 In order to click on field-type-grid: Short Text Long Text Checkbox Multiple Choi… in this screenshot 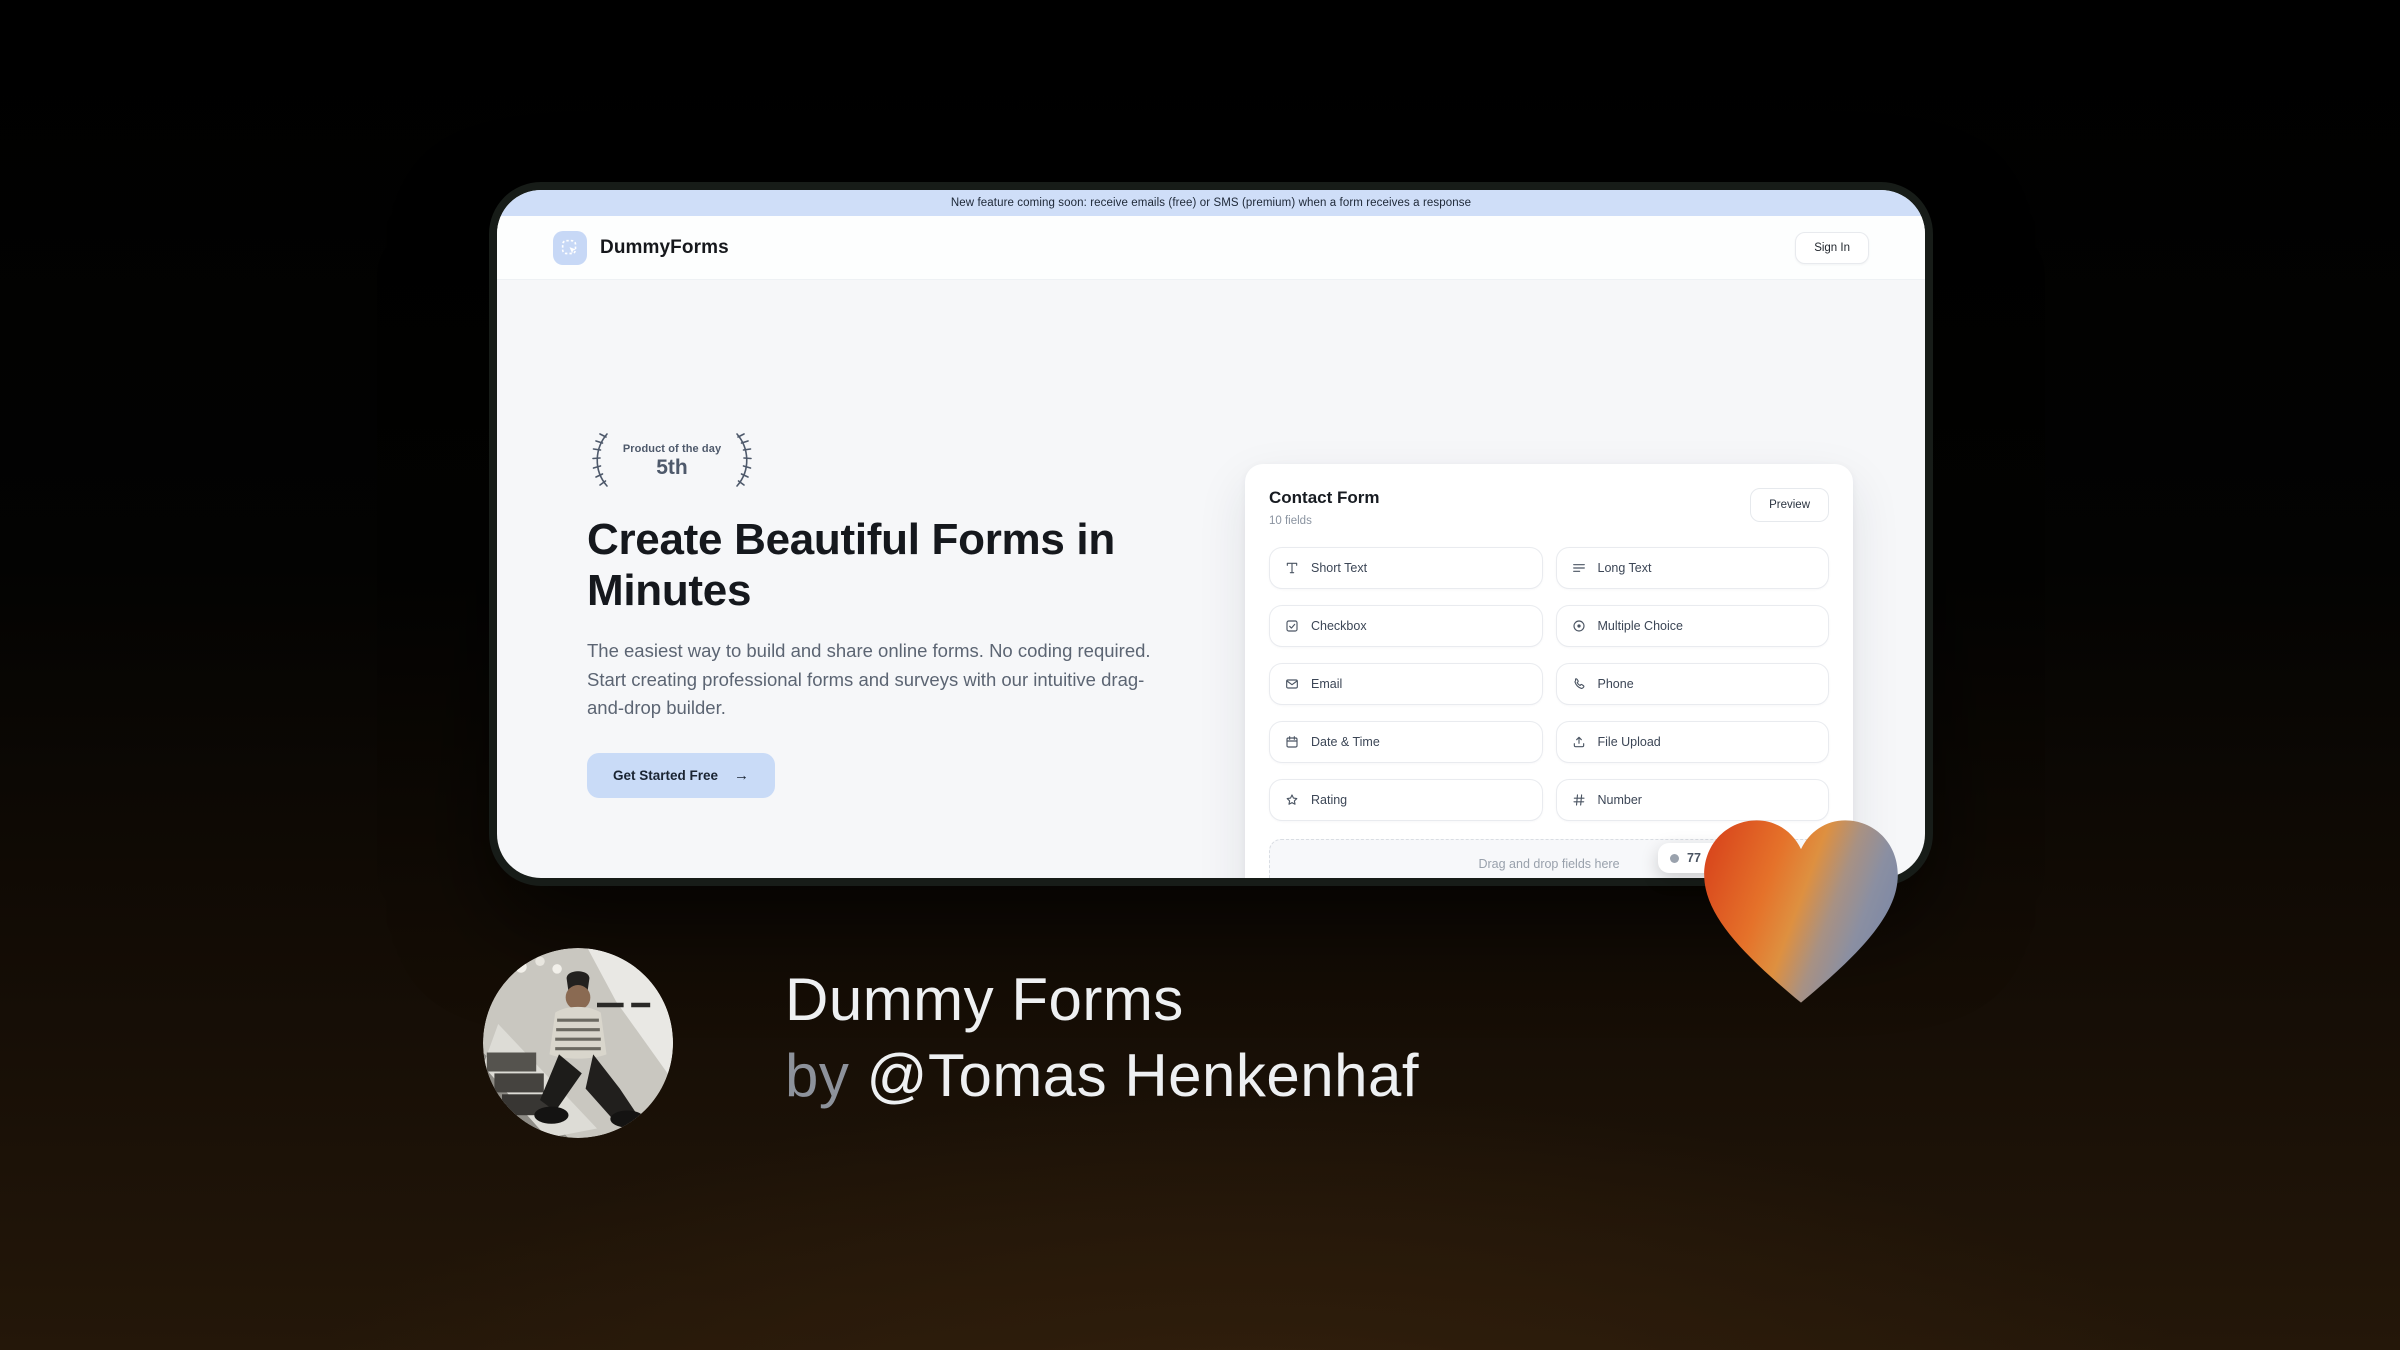, I will do `click(1549, 684)`.